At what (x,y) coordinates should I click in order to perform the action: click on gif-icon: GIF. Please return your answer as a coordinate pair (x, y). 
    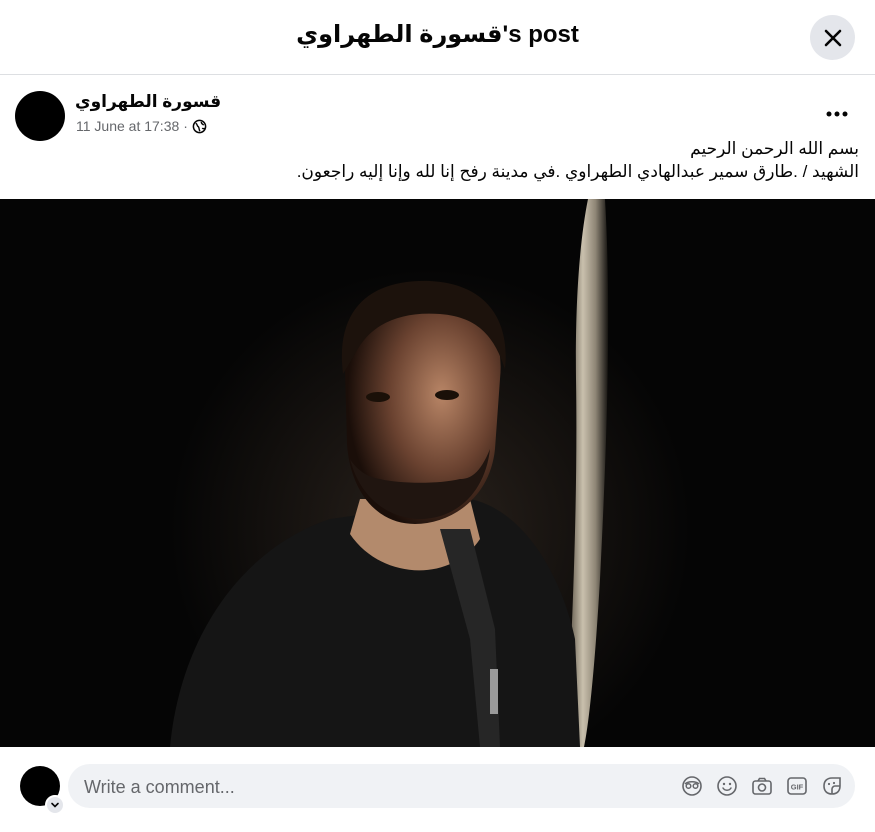
    Looking at the image, I should click on (797, 786).